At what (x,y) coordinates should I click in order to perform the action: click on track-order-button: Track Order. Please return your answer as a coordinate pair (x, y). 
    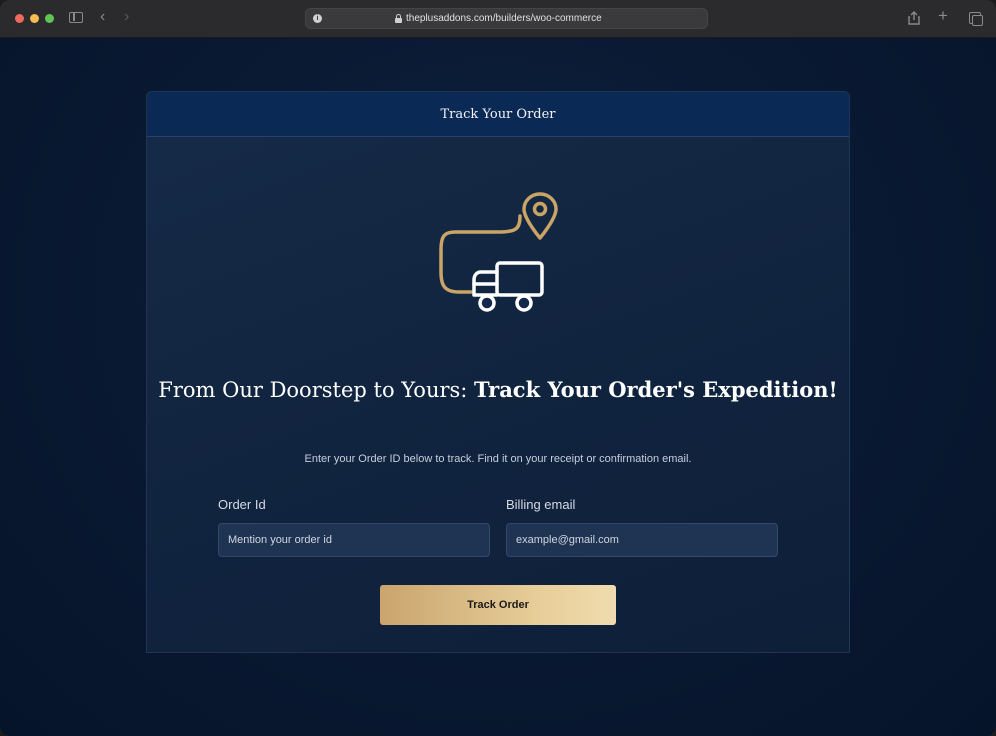
    Looking at the image, I should click on (498, 605).